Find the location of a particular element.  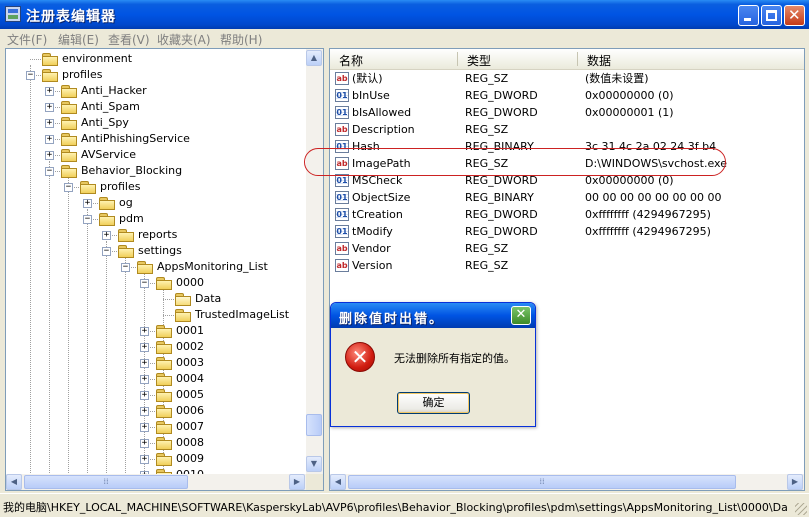

scroll-down-arrow-icon: ▼ is located at coordinates (314, 464).